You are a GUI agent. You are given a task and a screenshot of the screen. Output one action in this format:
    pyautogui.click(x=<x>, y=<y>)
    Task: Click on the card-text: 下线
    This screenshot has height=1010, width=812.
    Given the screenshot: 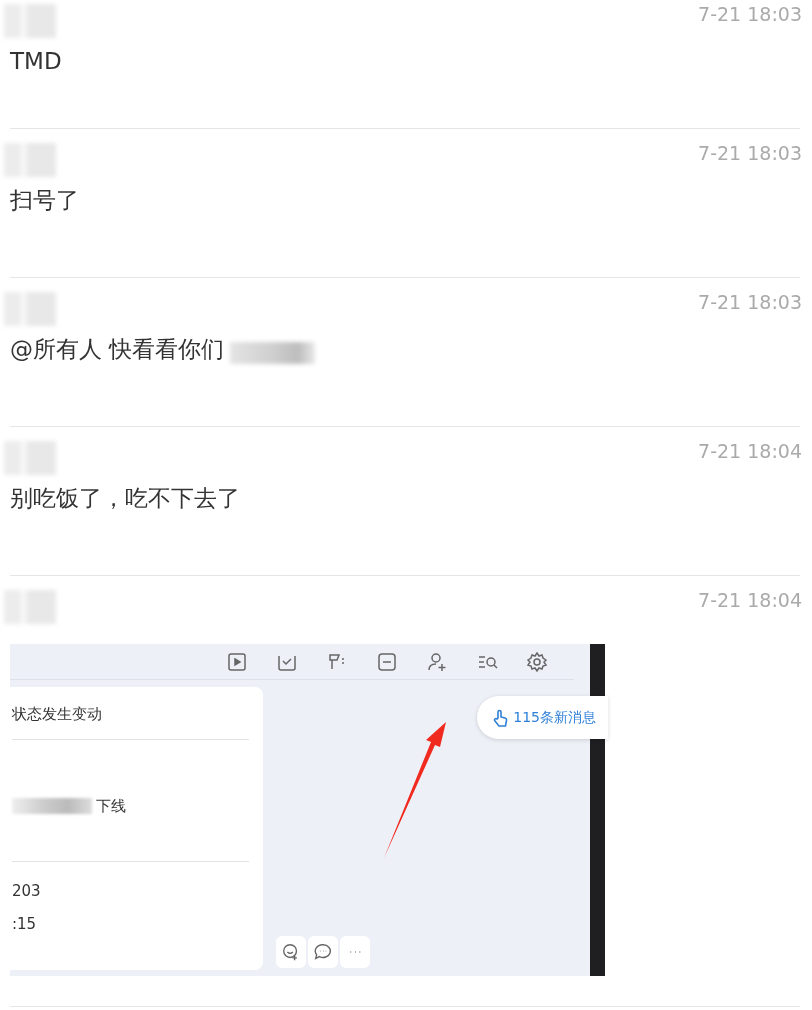 What is the action you would take?
    pyautogui.click(x=111, y=806)
    